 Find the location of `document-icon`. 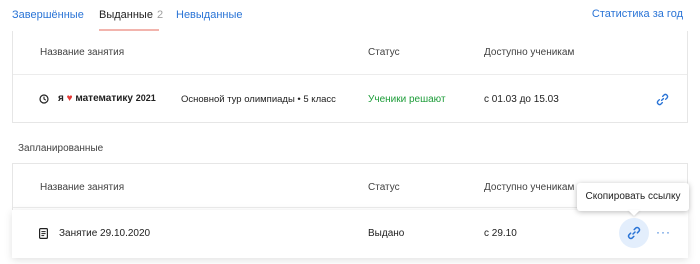

document-icon is located at coordinates (43, 233).